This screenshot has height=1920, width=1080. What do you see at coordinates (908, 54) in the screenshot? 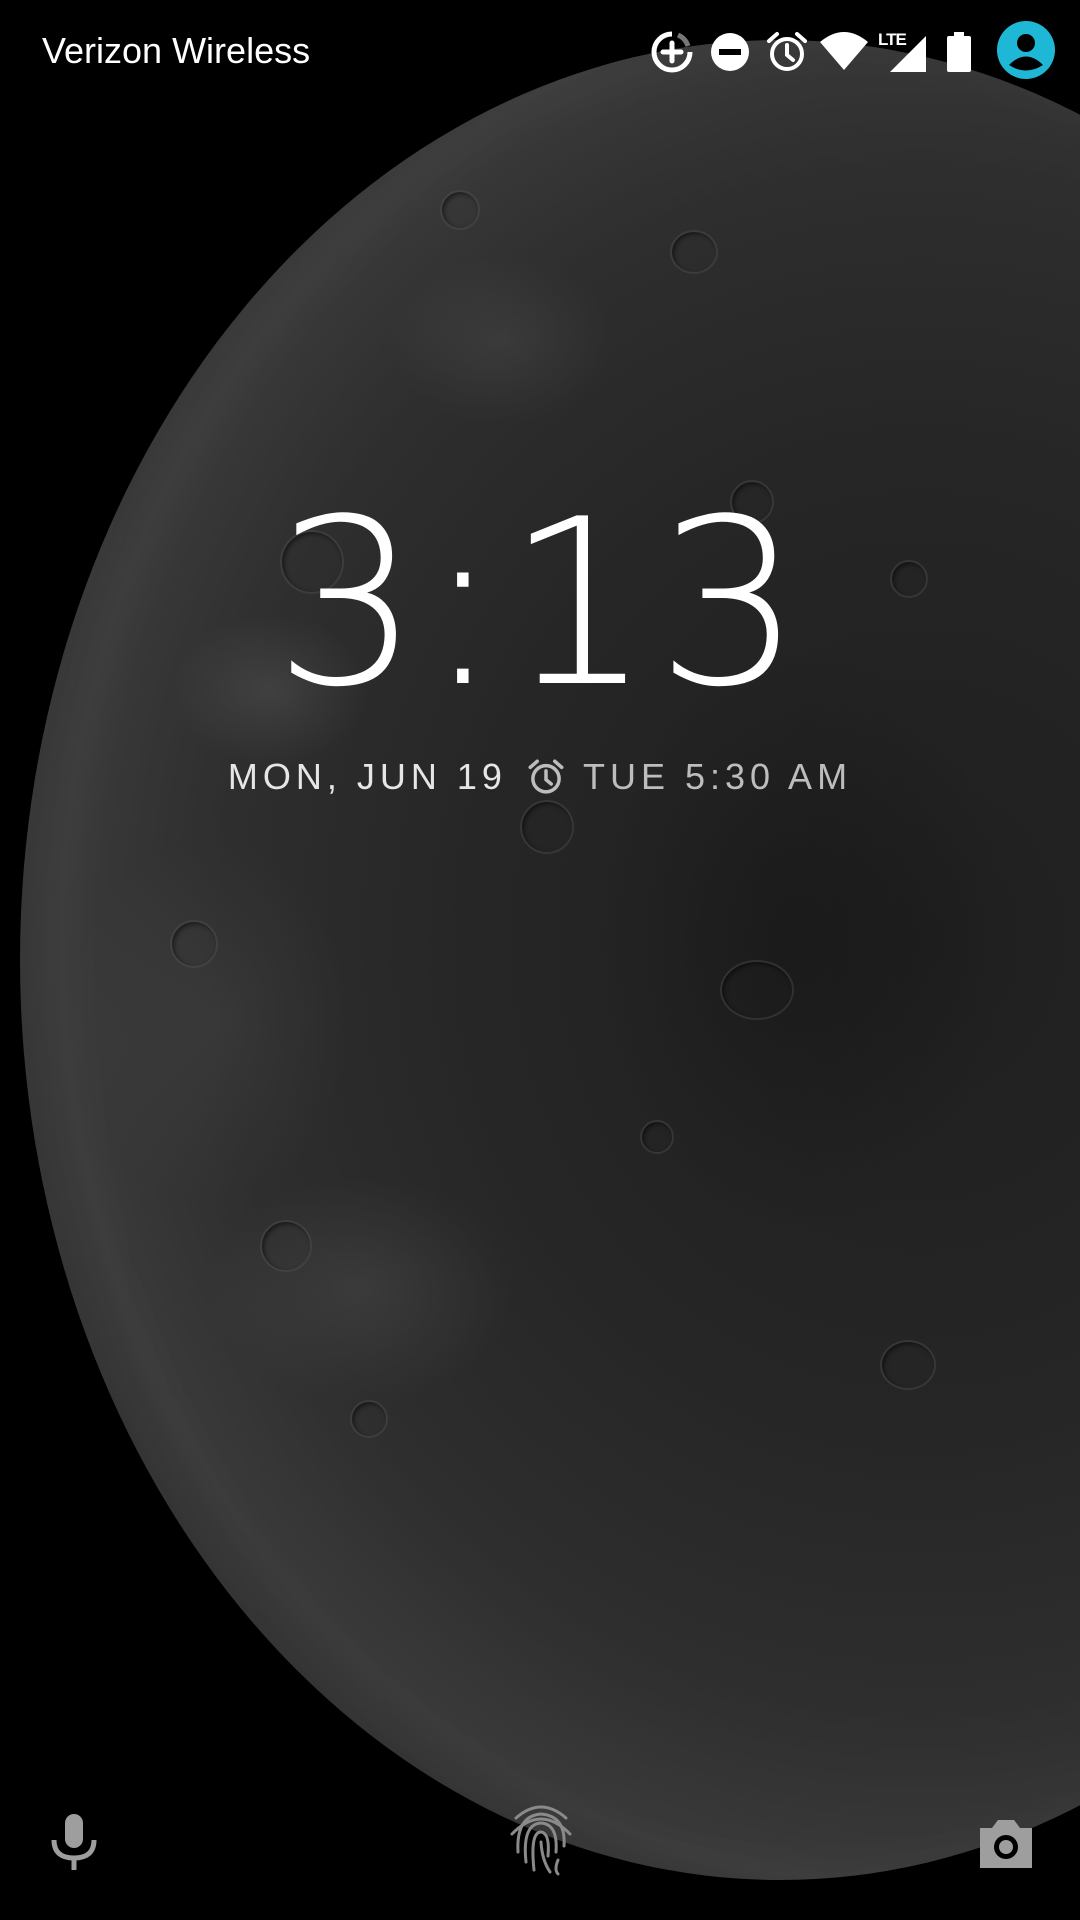
I see `cellular-signal-icon` at bounding box center [908, 54].